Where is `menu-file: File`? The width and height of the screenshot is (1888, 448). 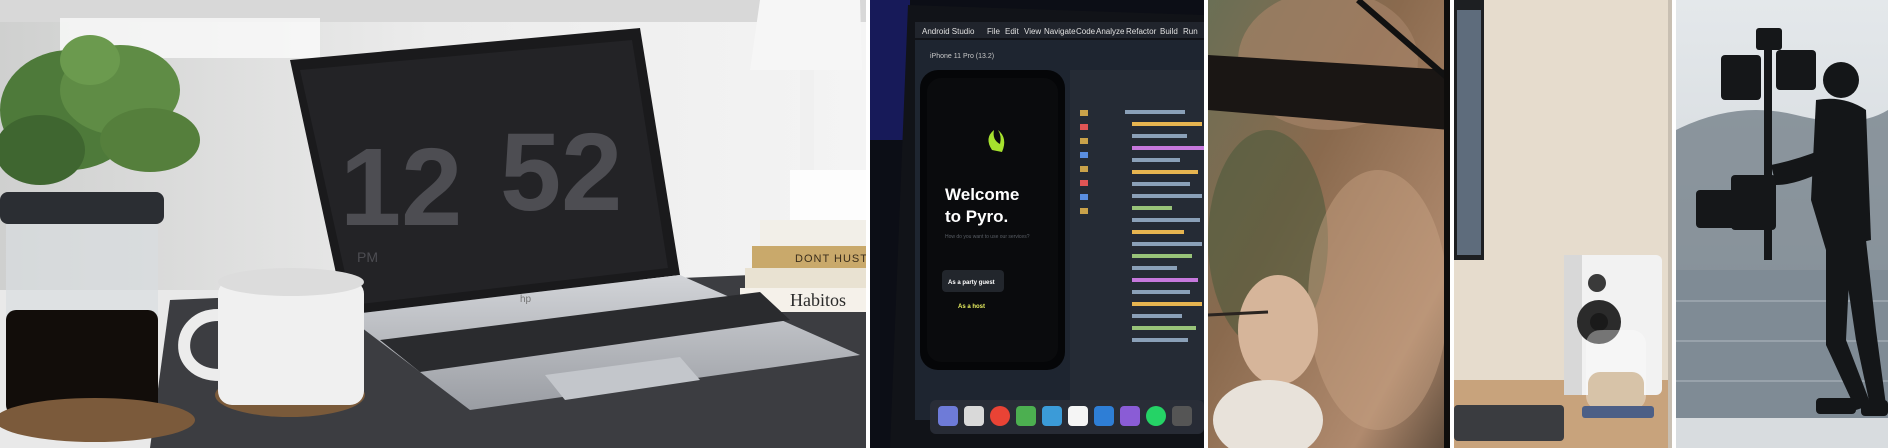
menu-file: File is located at coordinates (993, 31).